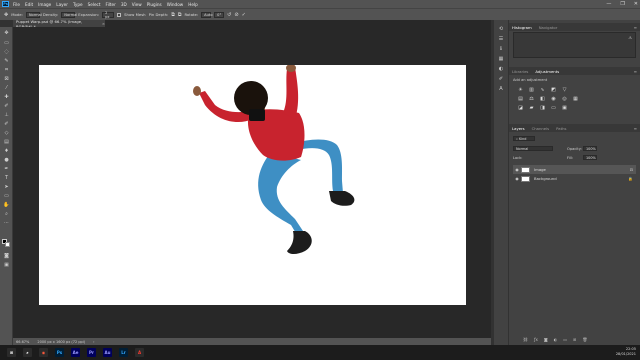 This screenshot has width=640, height=360. I want to click on color-balance-icon: ⚖, so click(531, 99).